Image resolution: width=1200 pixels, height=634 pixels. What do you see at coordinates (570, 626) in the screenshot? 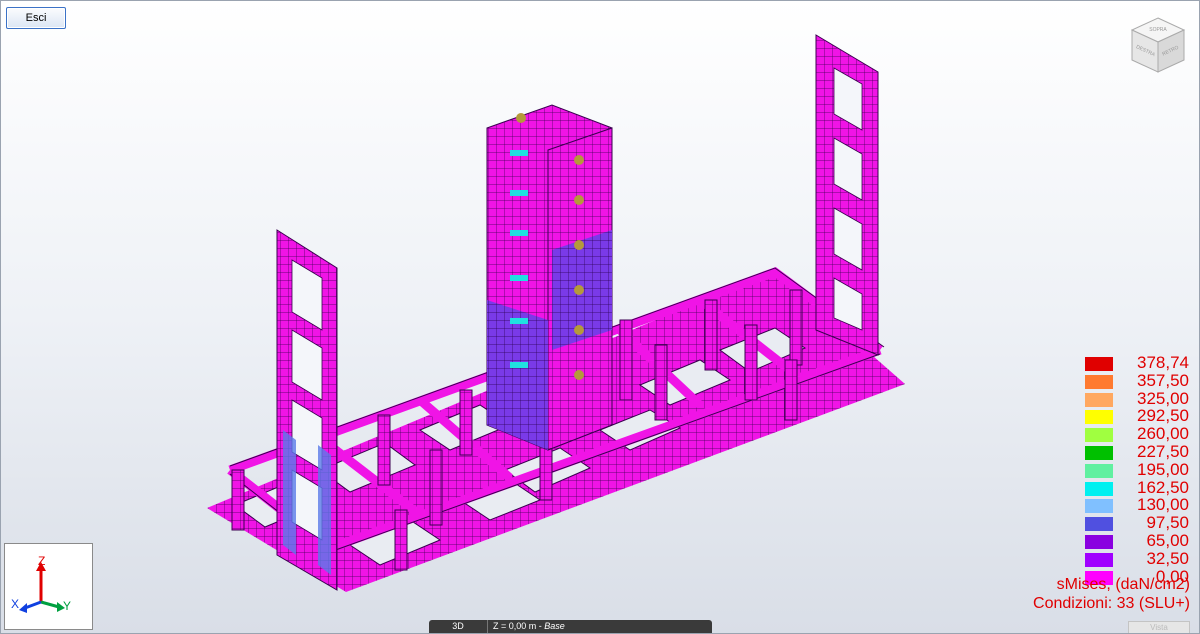
I see `status-bar: 3D Z = 0,00 m - Base` at bounding box center [570, 626].